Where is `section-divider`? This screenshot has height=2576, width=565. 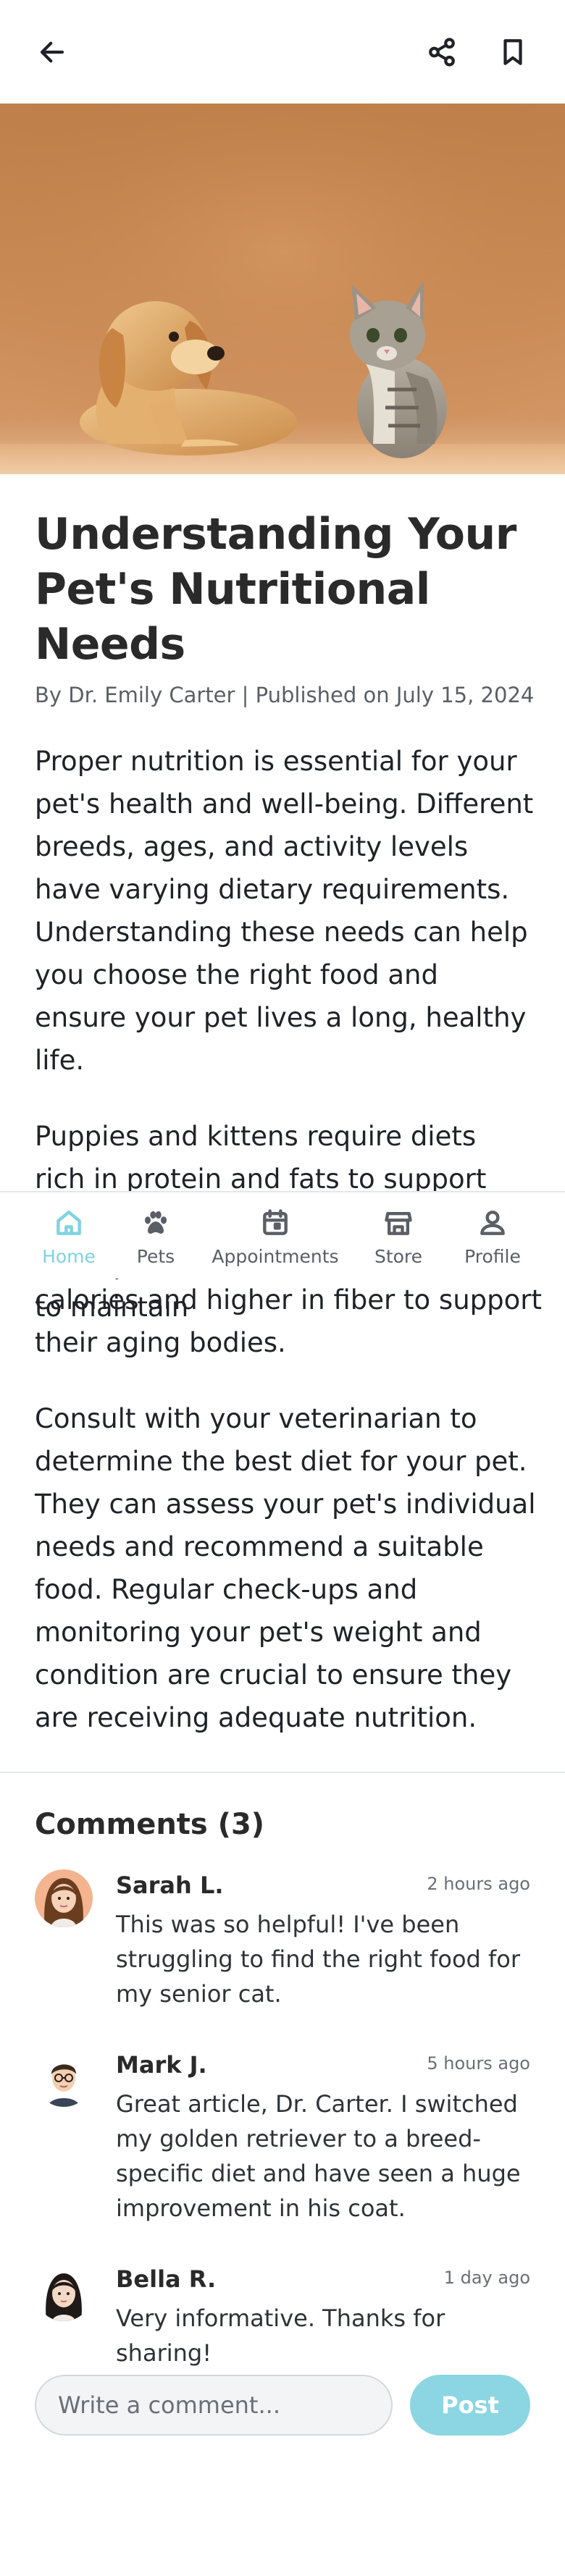 section-divider is located at coordinates (282, 1772).